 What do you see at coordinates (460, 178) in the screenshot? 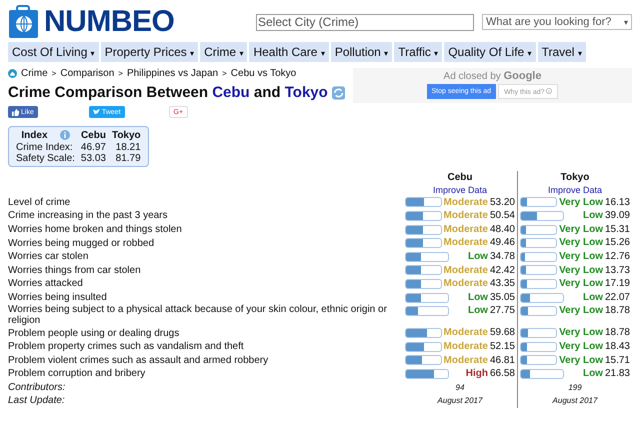
I see `city-header: Cebu` at bounding box center [460, 178].